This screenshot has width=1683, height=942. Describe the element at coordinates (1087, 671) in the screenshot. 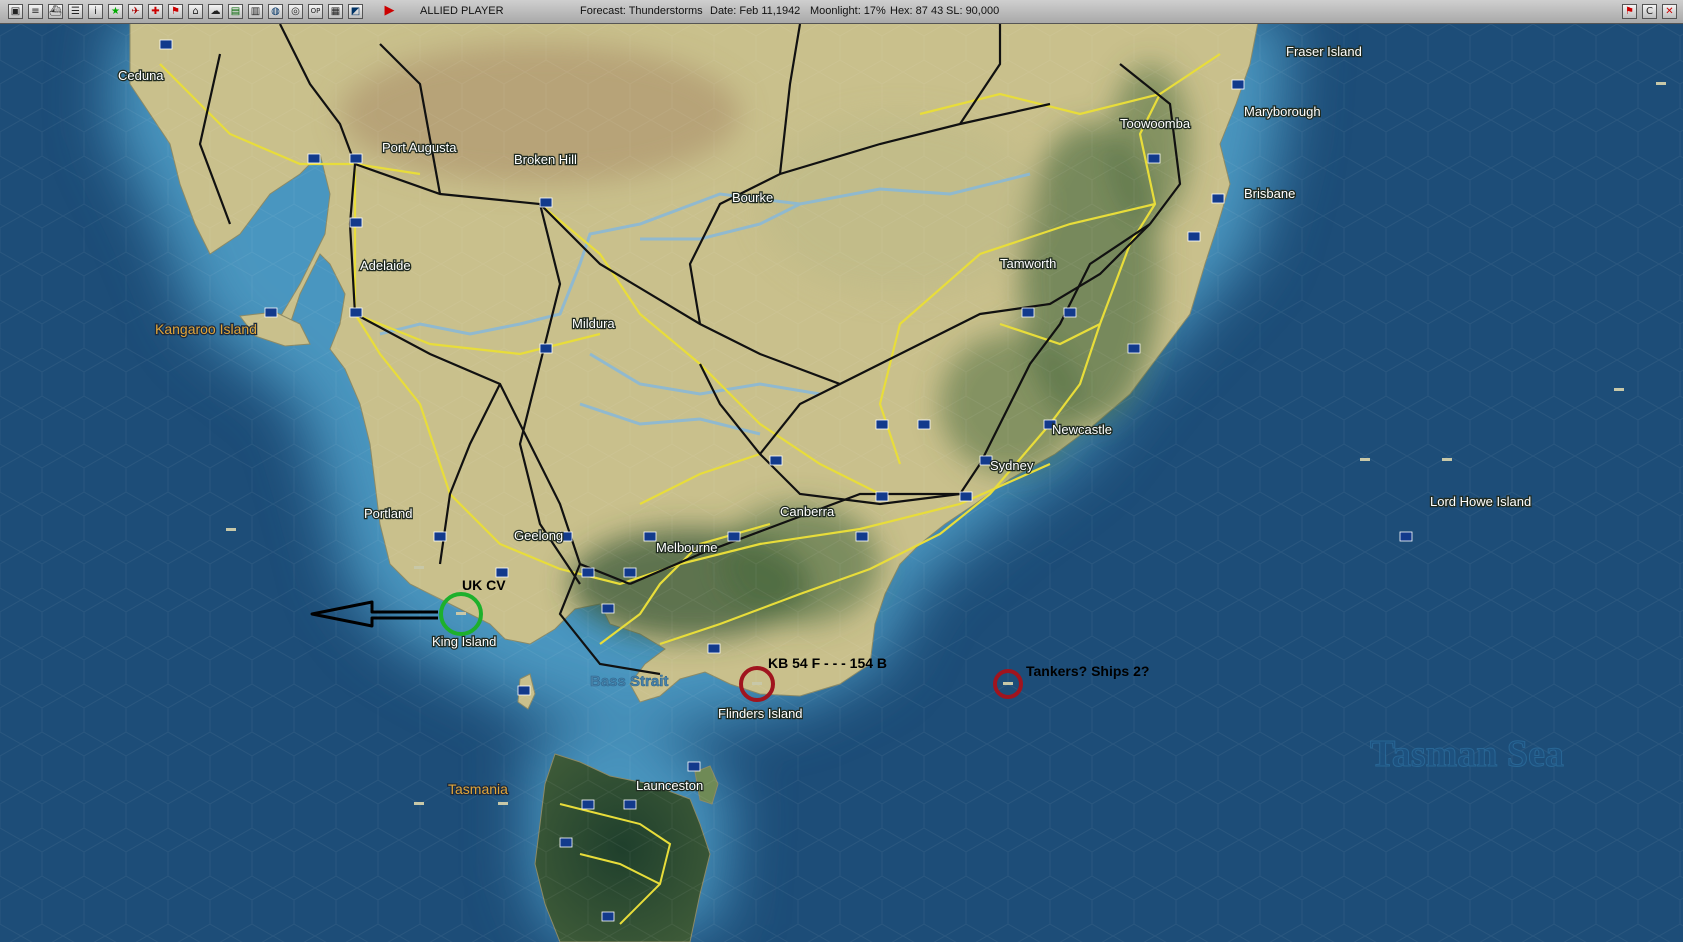

I see `label-tankers: Tankers? Ships 2?` at that location.